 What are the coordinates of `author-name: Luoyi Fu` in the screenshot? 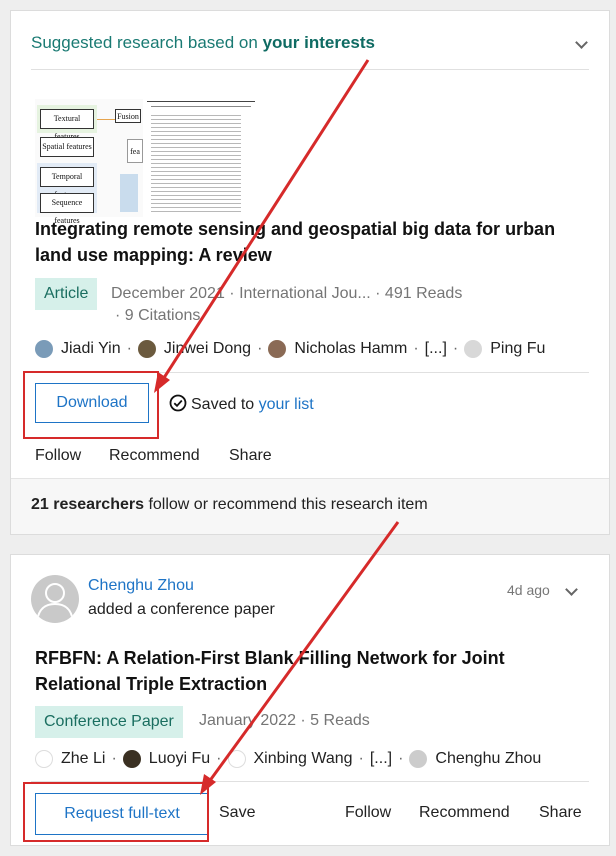 It's located at (179, 759).